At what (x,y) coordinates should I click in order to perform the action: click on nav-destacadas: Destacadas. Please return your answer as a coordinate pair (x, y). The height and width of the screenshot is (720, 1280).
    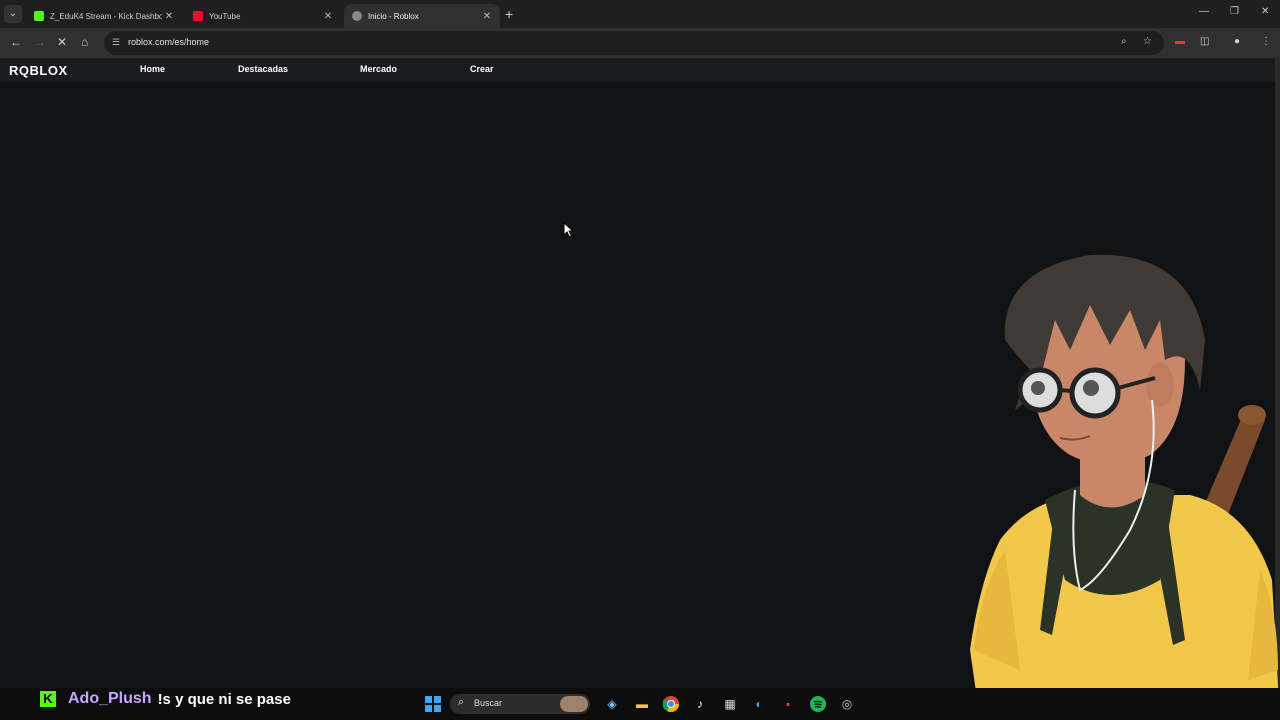
    Looking at the image, I should click on (263, 69).